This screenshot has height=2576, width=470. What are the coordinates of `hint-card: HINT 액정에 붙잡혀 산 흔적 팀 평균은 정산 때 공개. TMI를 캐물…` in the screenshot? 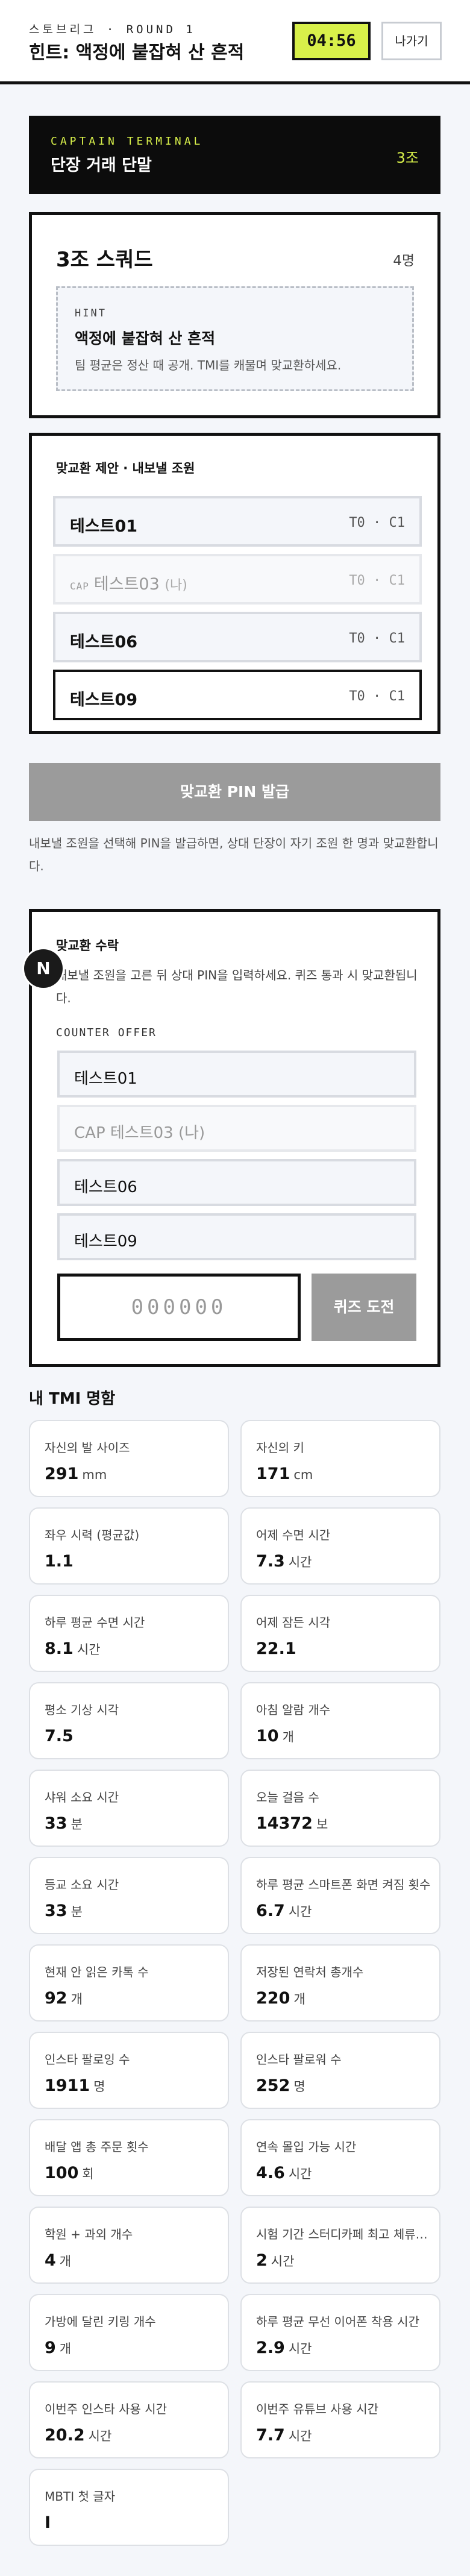 It's located at (235, 338).